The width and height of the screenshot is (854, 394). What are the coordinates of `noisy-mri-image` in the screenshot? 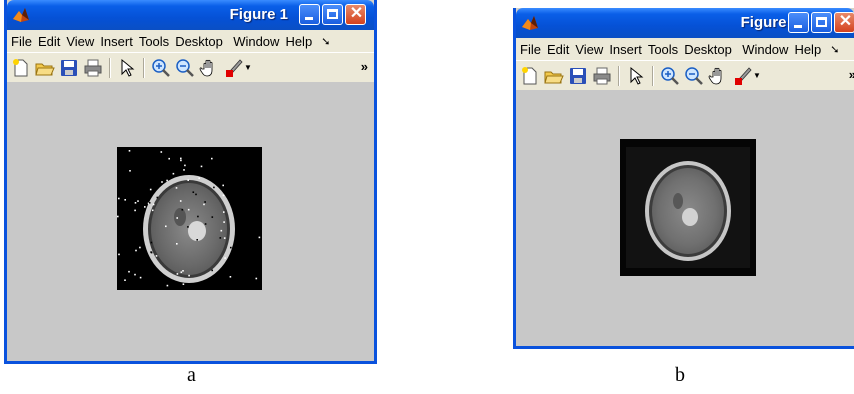 It's located at (189, 218).